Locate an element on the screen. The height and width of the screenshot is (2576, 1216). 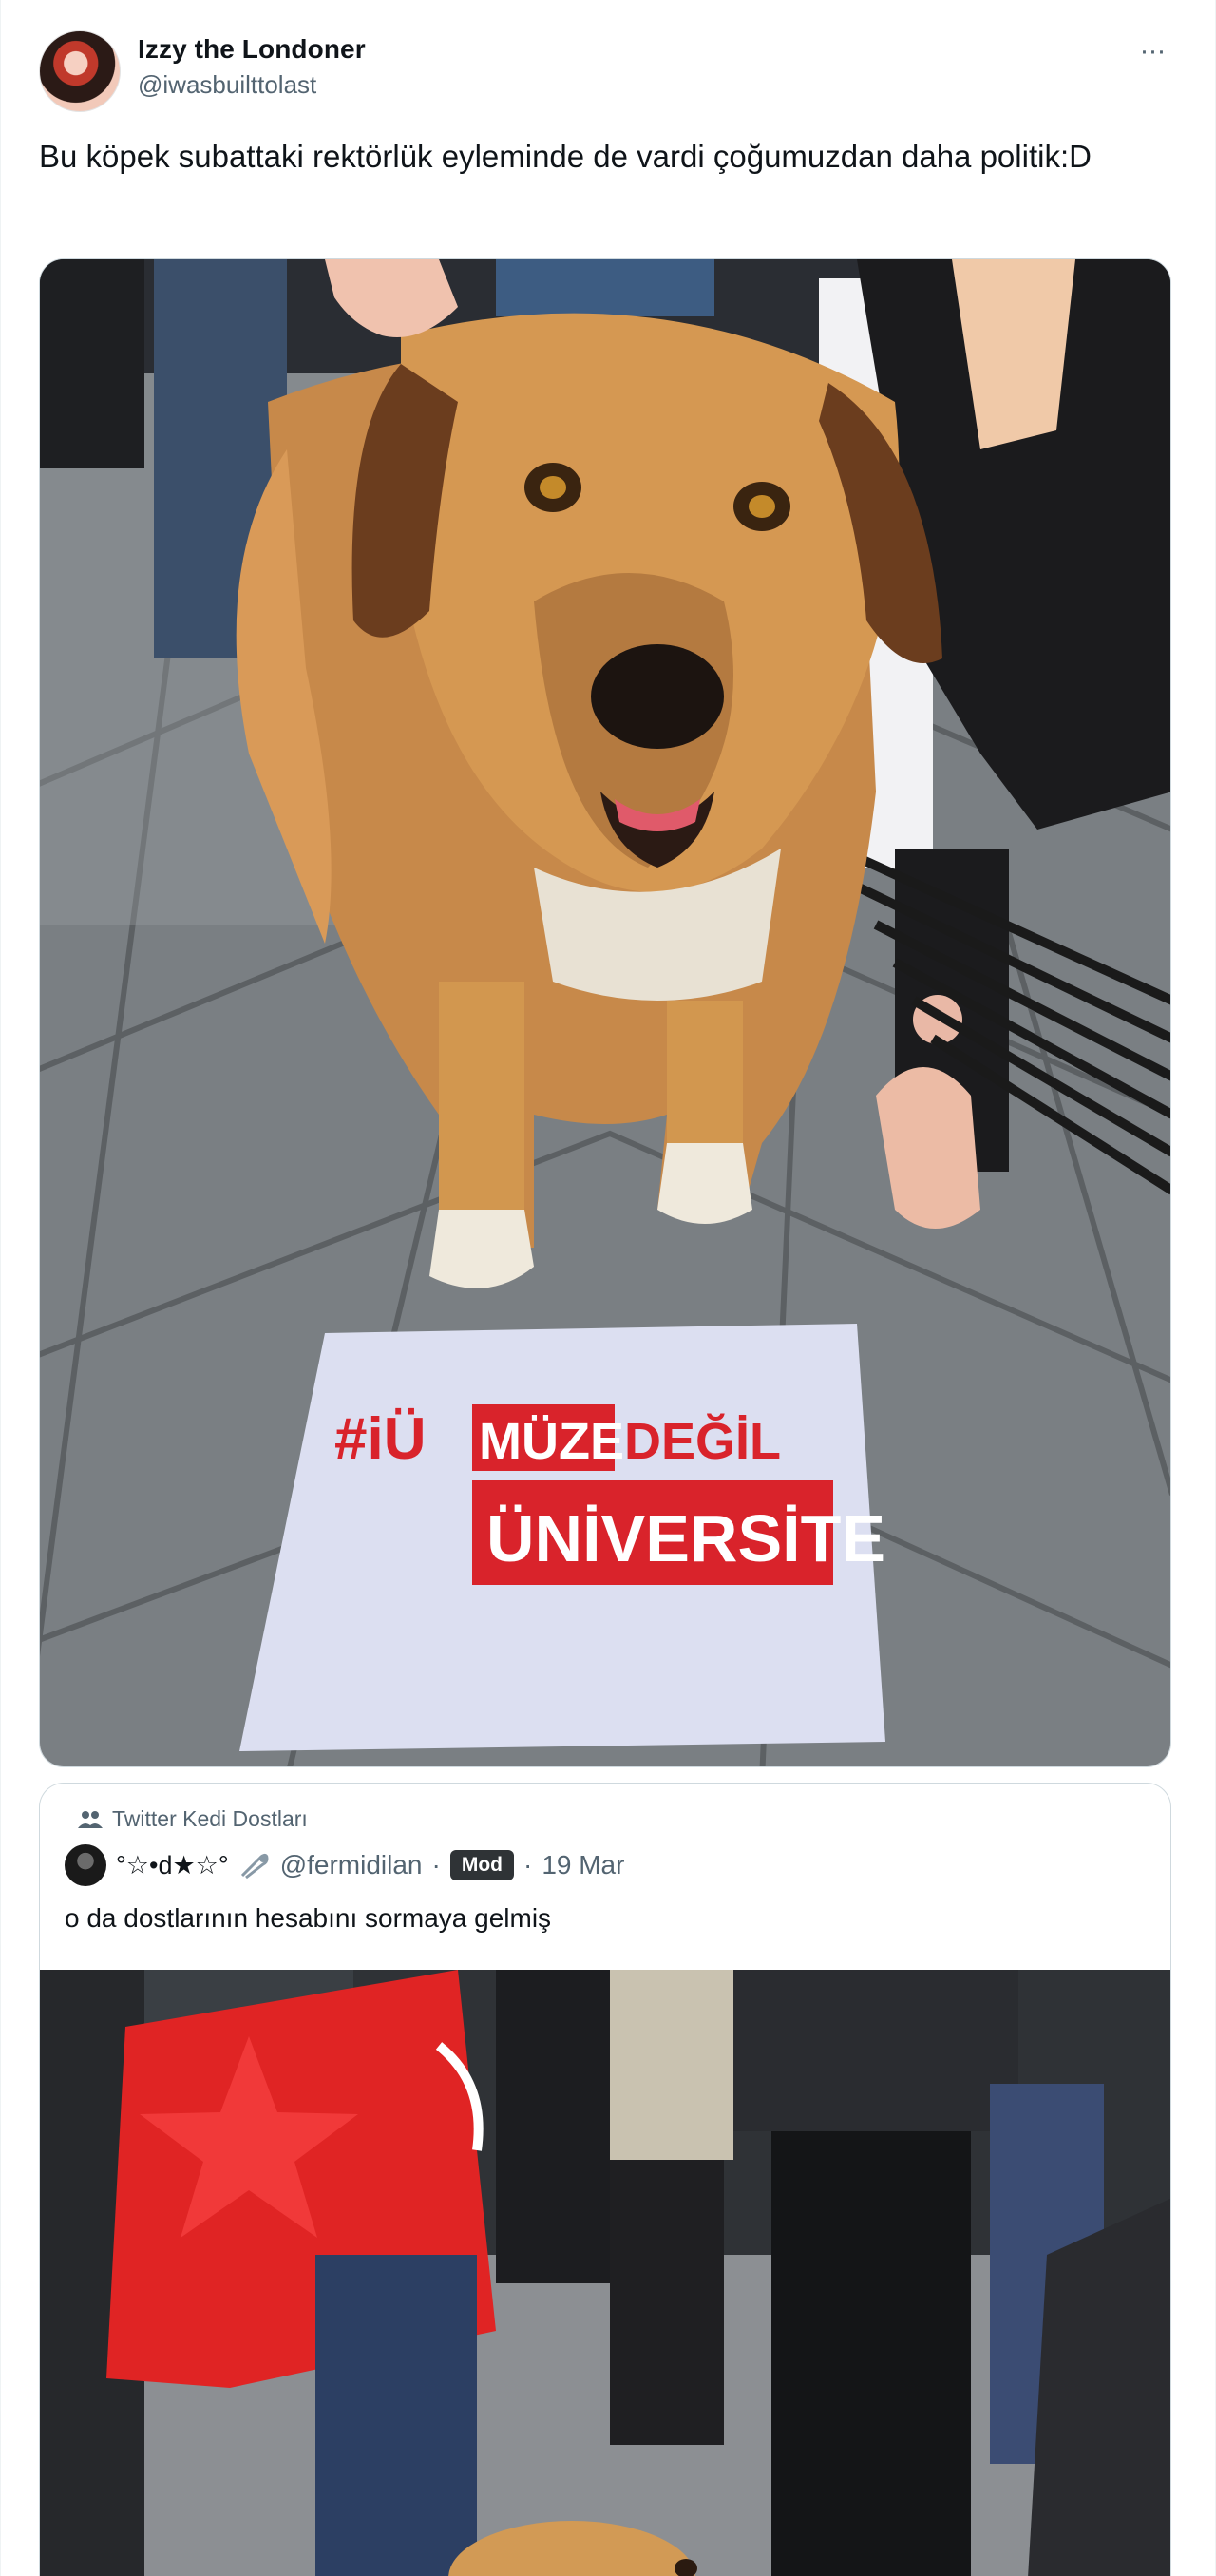
mod-badge: Mod is located at coordinates (481, 1865).